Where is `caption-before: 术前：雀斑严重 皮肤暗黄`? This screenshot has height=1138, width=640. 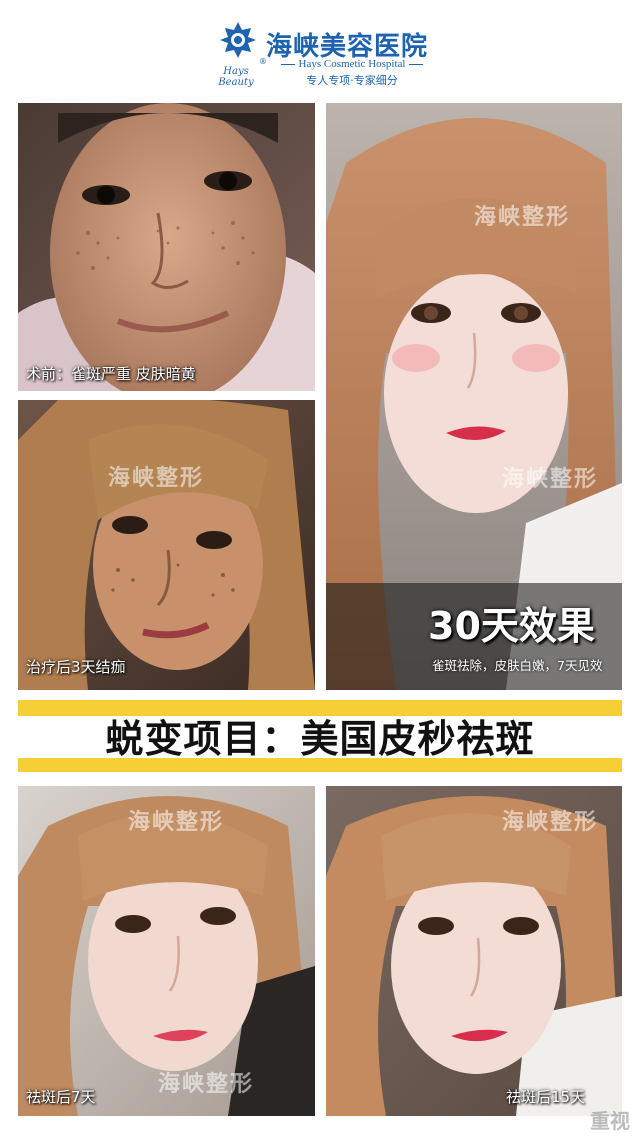 caption-before: 术前：雀斑严重 皮肤暗黄 is located at coordinates (111, 374).